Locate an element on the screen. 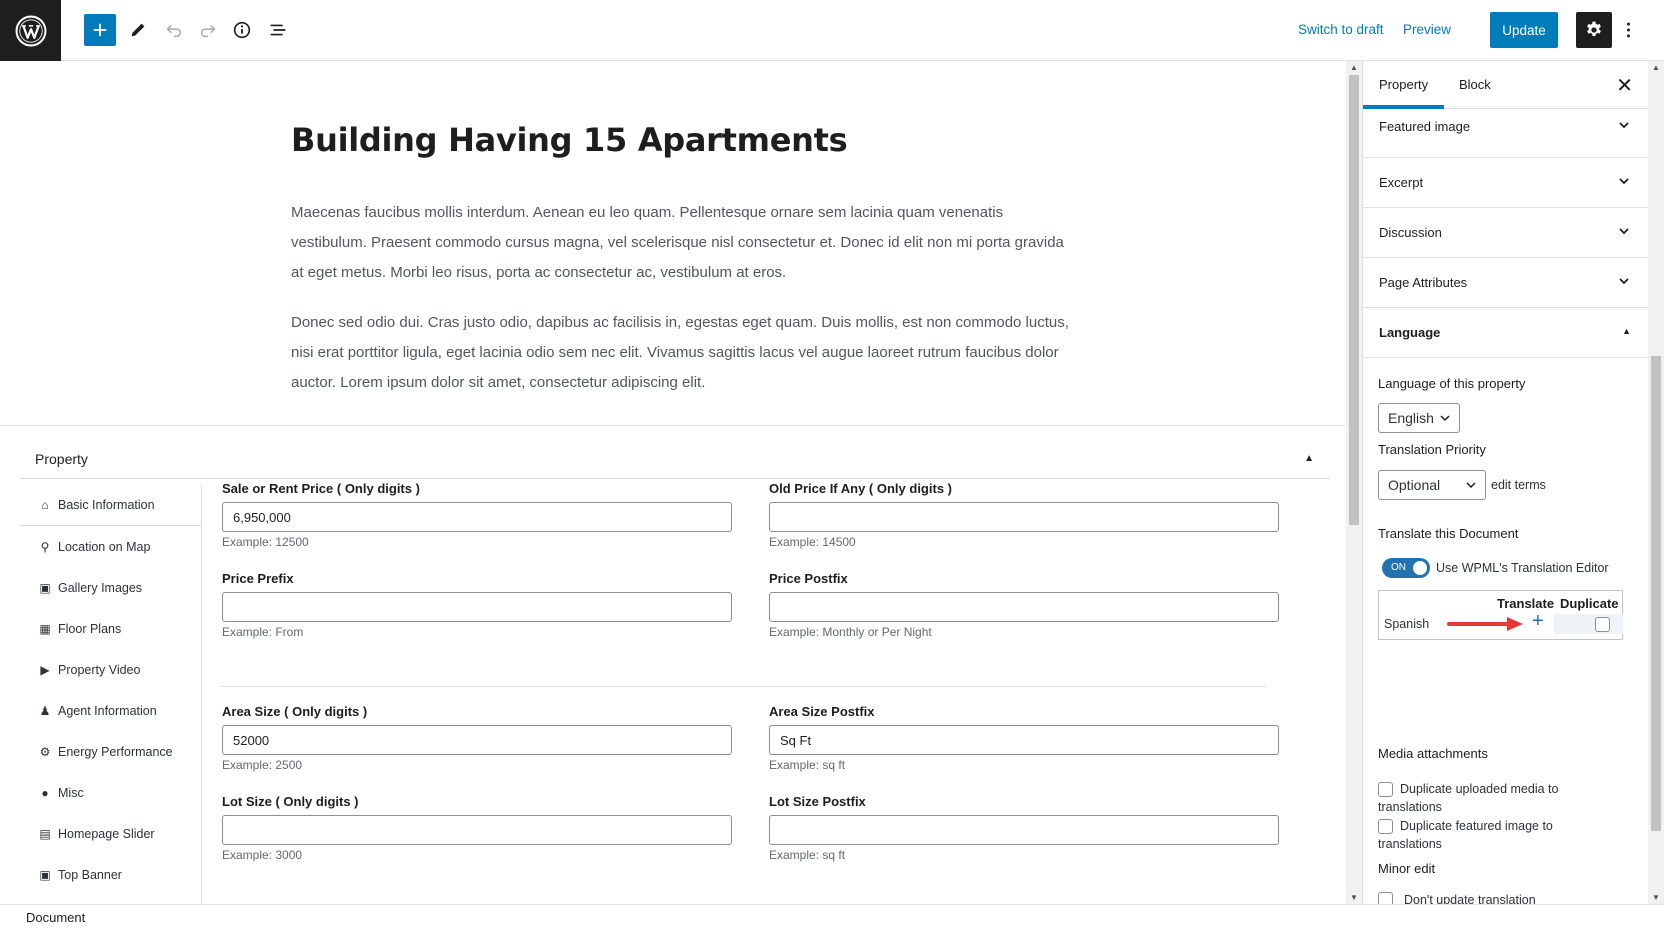  old-price-help: Example: 14500 is located at coordinates (812, 542).